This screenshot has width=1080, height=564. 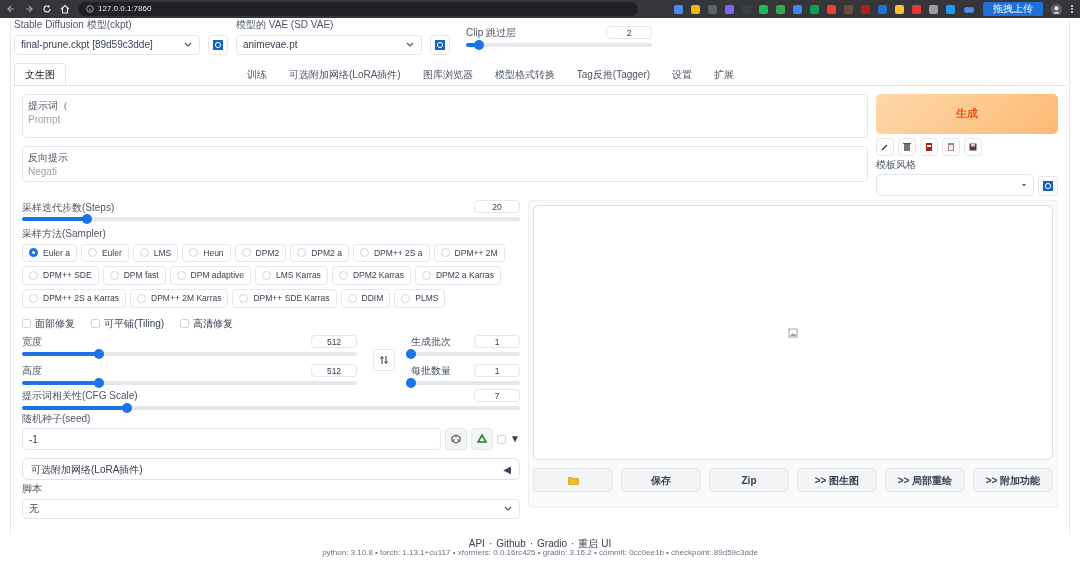 I want to click on cloud-icon, so click(x=969, y=9).